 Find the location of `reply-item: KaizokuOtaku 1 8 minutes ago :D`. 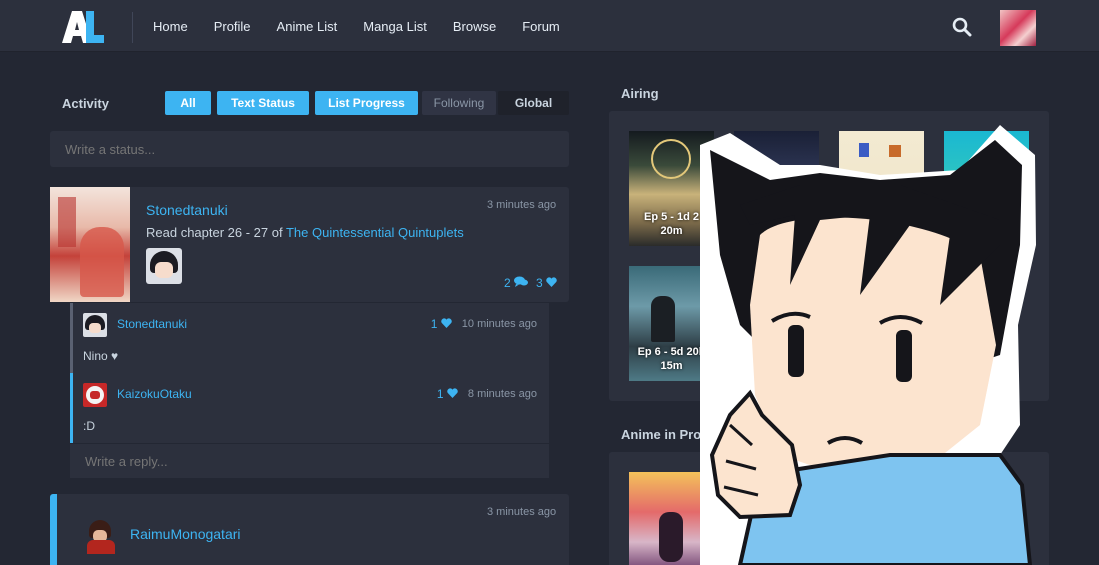

reply-item: KaizokuOtaku 1 8 minutes ago :D is located at coordinates (309, 408).